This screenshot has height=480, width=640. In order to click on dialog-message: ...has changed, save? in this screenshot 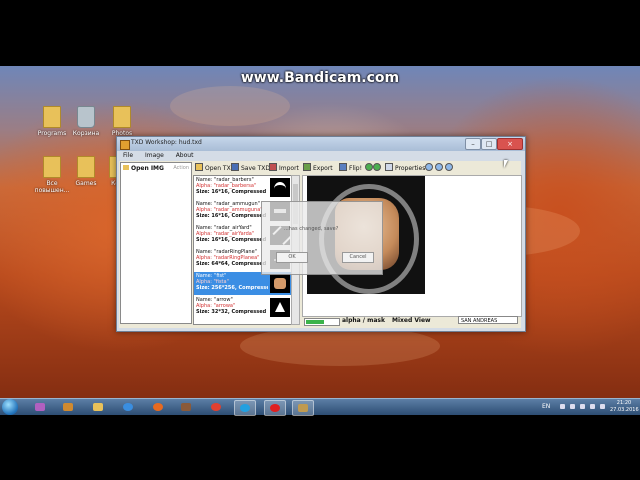, I will do `click(311, 229)`.